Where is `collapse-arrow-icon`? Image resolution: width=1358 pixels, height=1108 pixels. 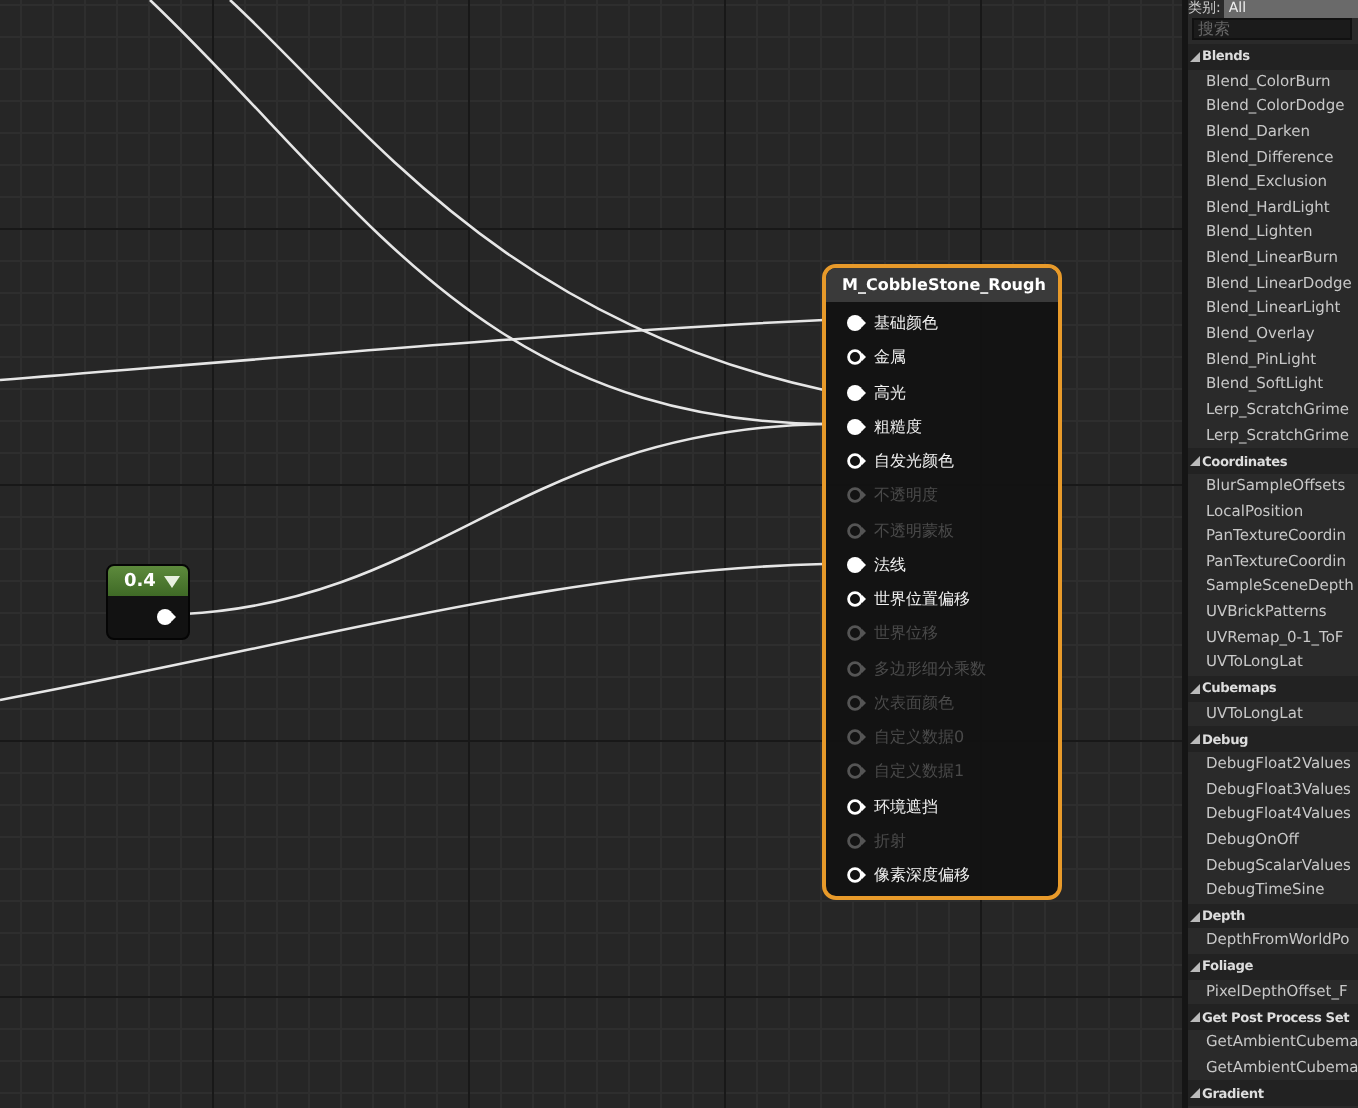
collapse-arrow-icon is located at coordinates (172, 581).